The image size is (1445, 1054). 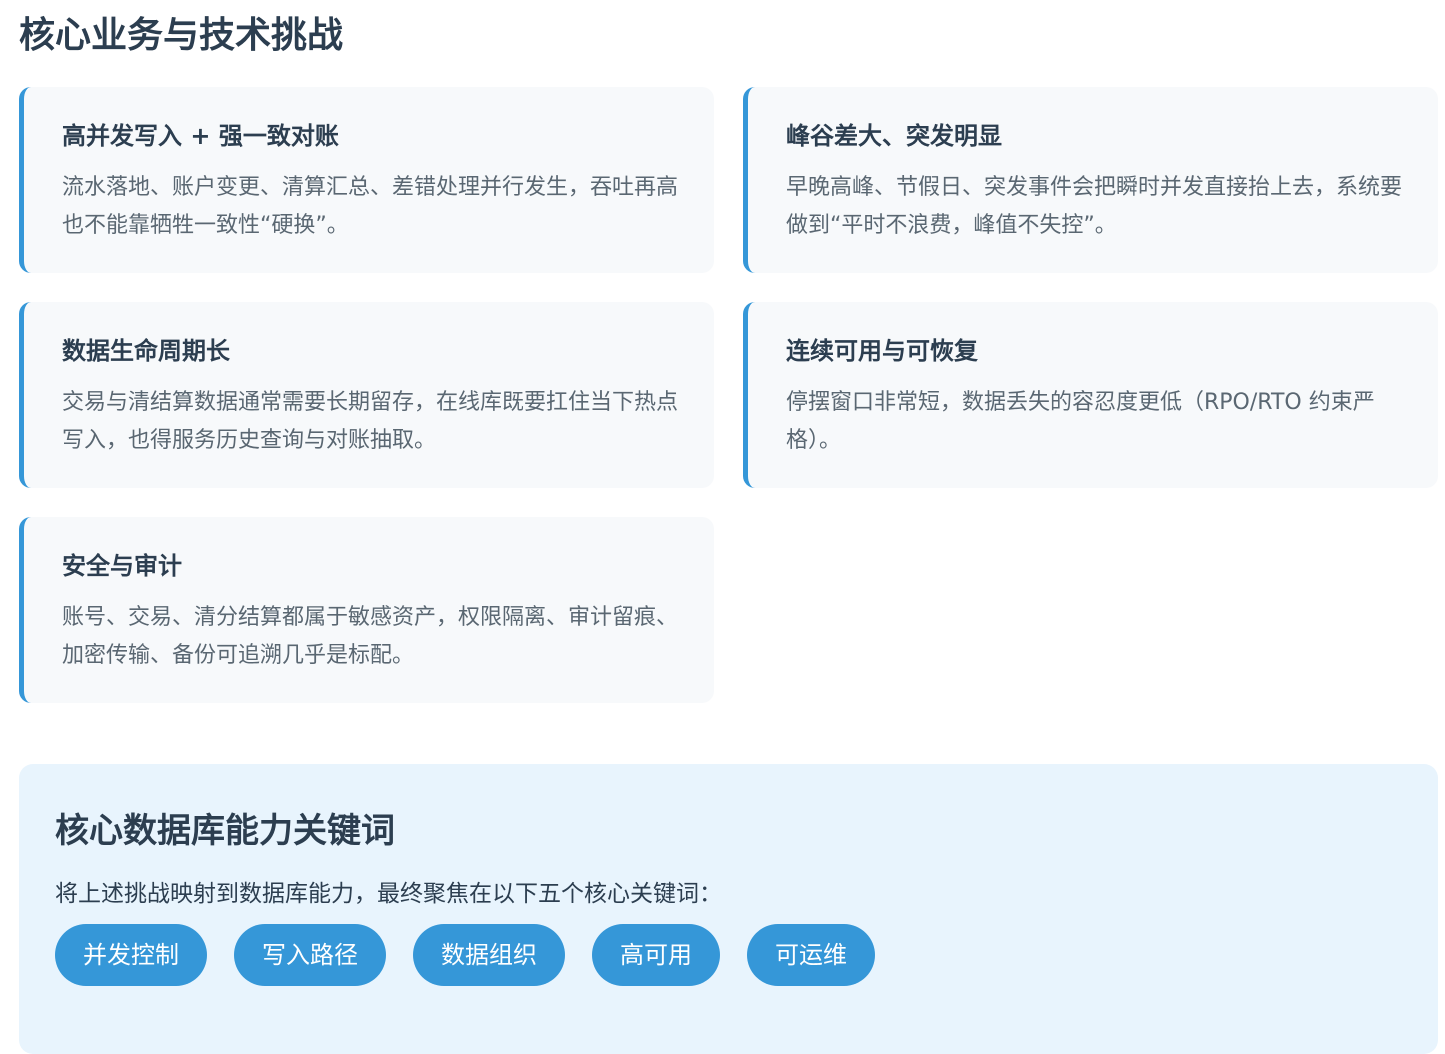 I want to click on card-title: 数据生命周期长, so click(x=146, y=351).